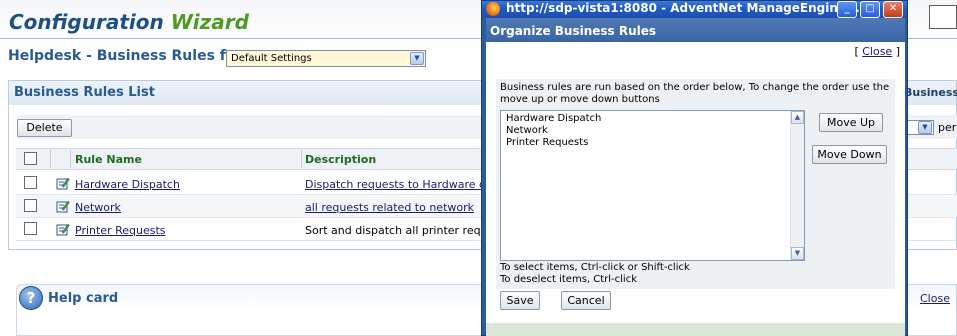  What do you see at coordinates (340, 159) in the screenshot?
I see `column-header-description: Description` at bounding box center [340, 159].